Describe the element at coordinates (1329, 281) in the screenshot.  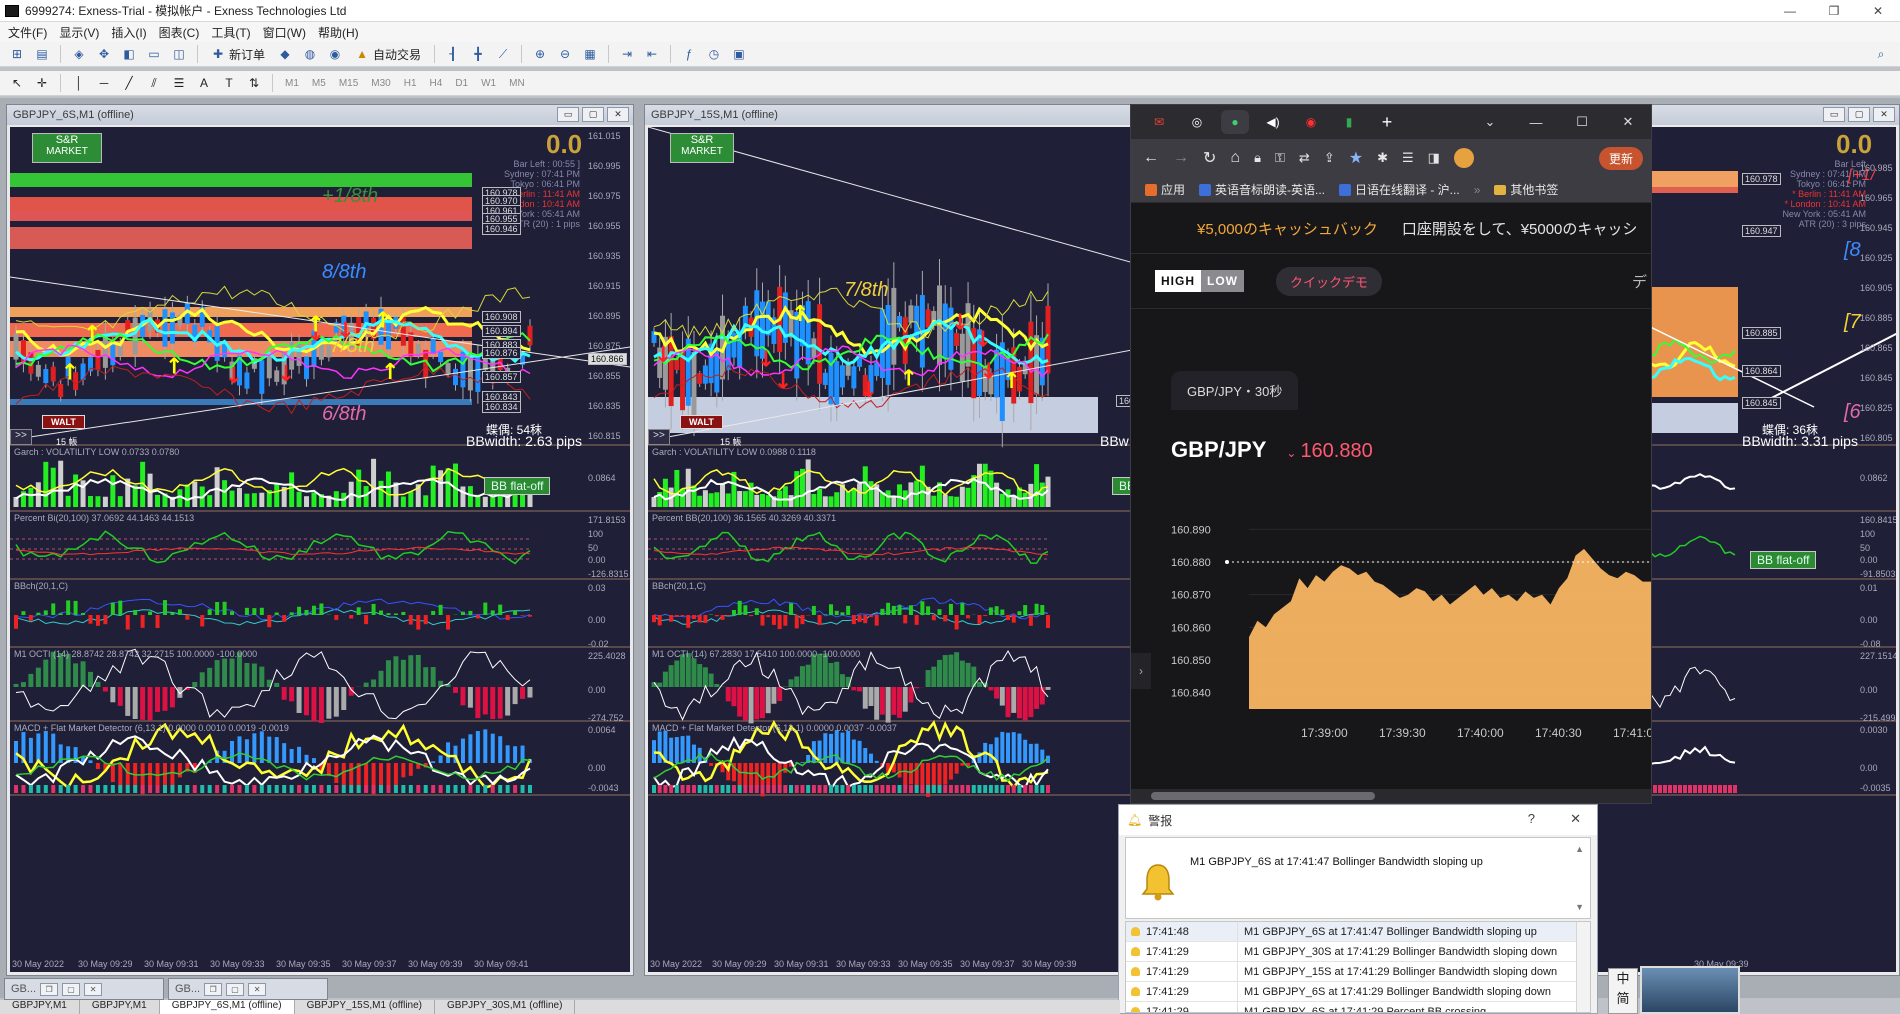
I see `quick-demo-button: クイックデモ` at that location.